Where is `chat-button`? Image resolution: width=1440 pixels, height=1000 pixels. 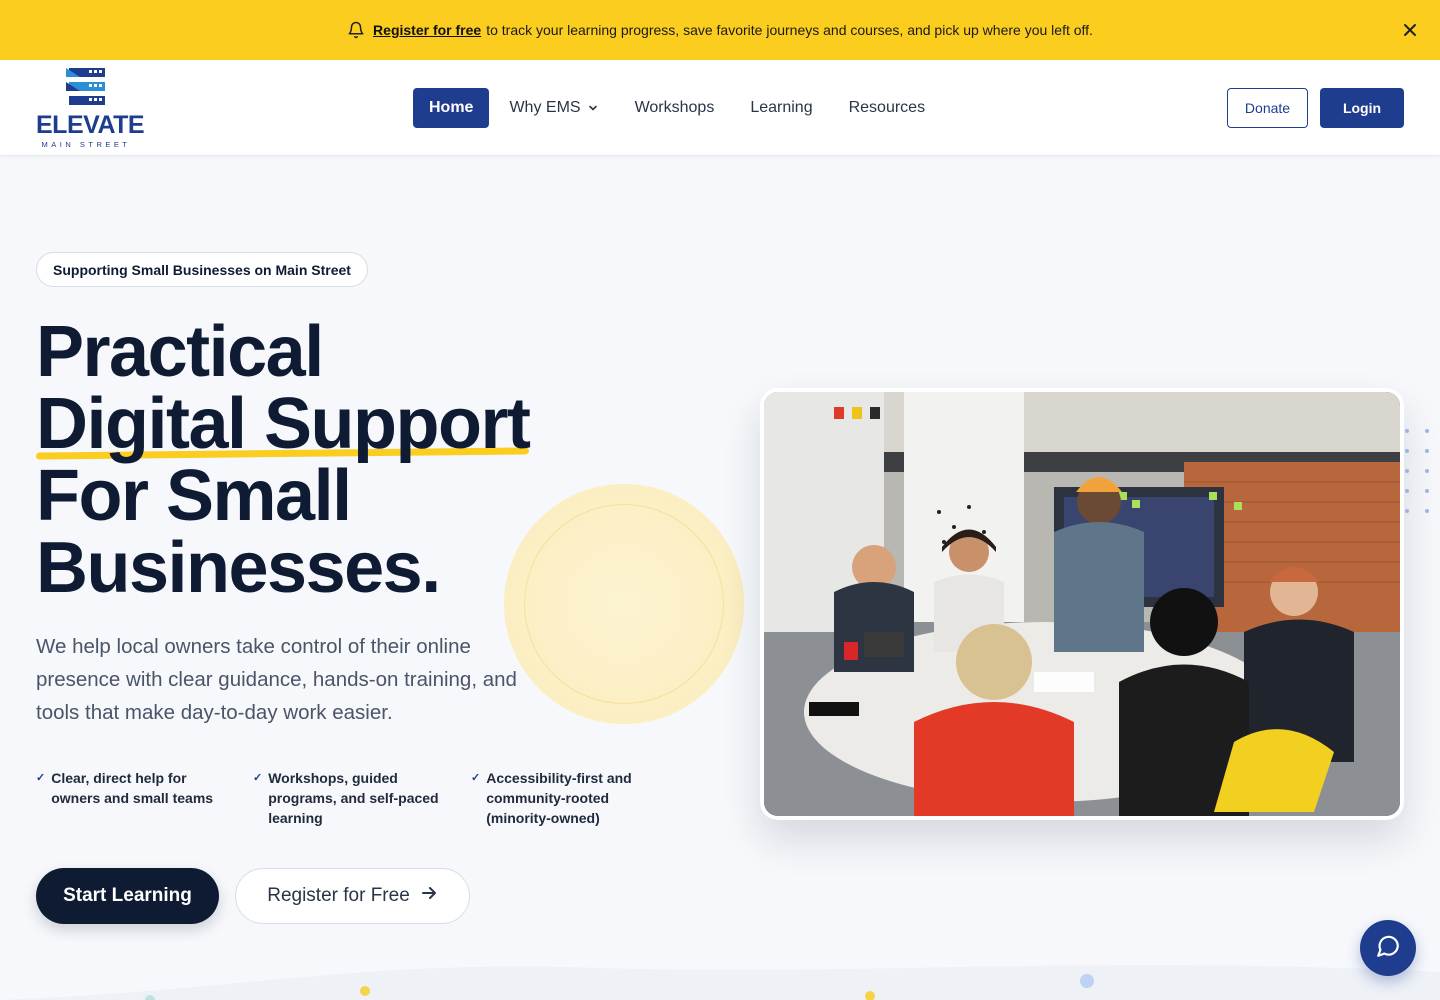
chat-button is located at coordinates (1388, 948).